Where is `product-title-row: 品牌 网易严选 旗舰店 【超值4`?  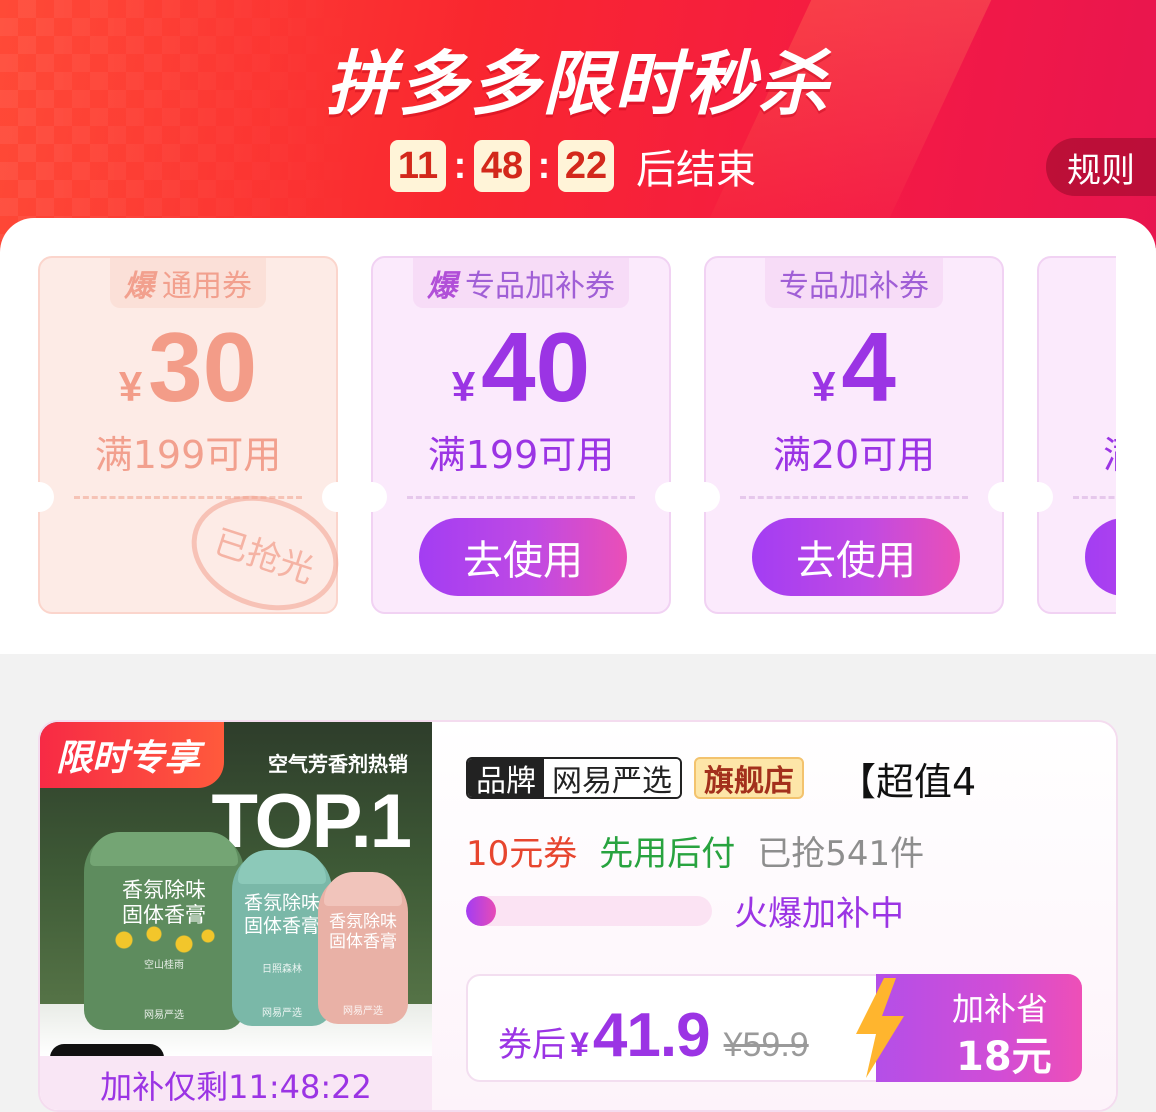
product-title-row: 品牌 网易严选 旗舰店 【超值4 is located at coordinates (721, 780).